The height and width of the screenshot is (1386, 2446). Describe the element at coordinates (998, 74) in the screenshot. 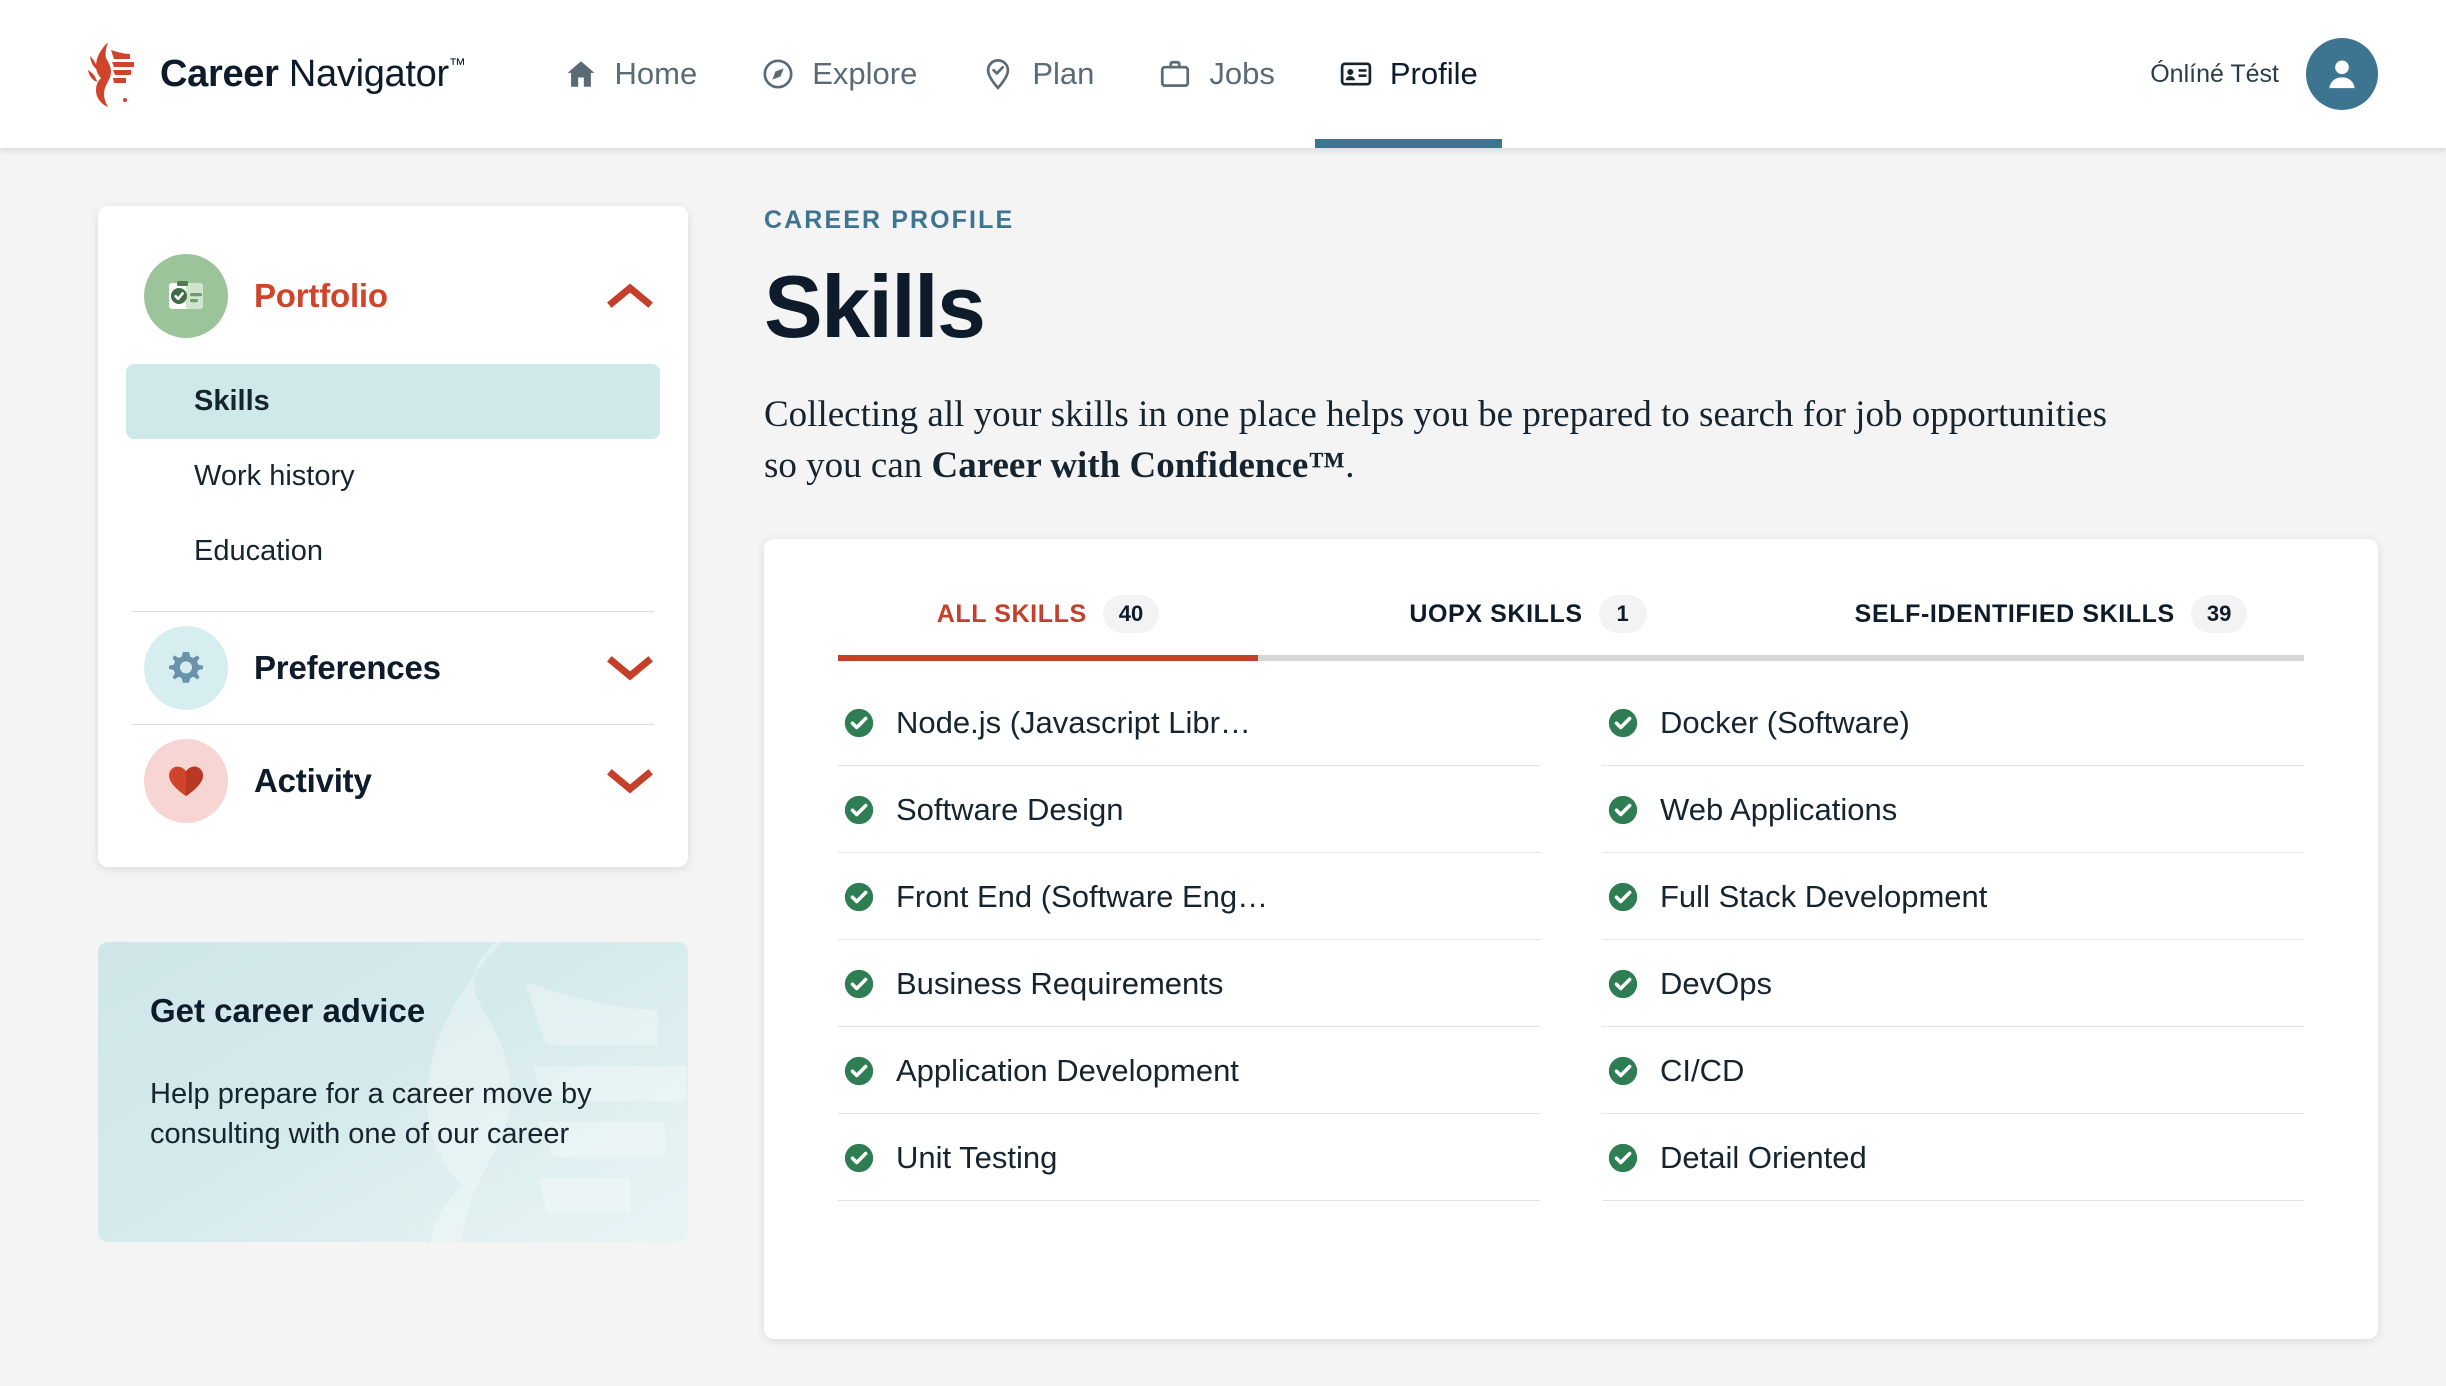

I see `pin-check-icon` at that location.